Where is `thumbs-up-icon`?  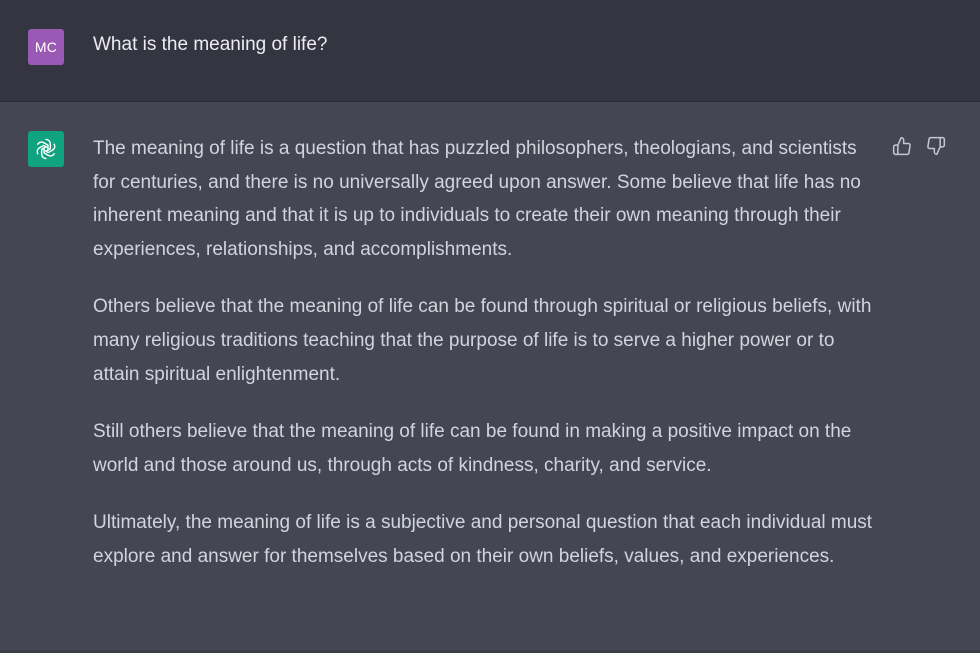
thumbs-up-icon is located at coordinates (901, 146).